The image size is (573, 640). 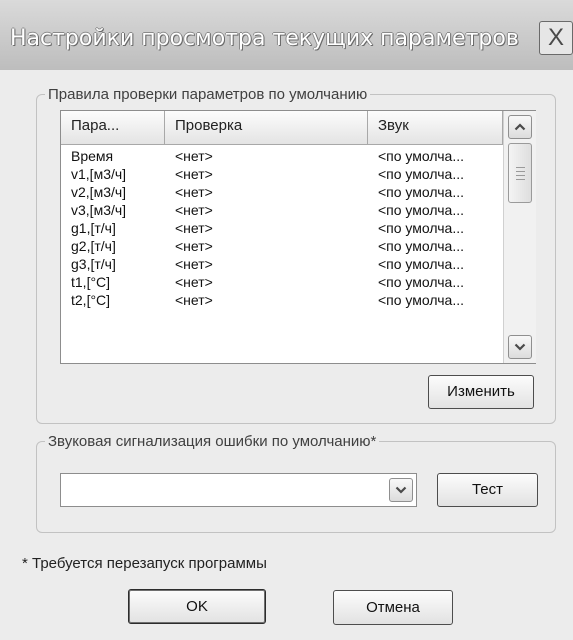 I want to click on test-button: Тест, so click(x=487, y=490).